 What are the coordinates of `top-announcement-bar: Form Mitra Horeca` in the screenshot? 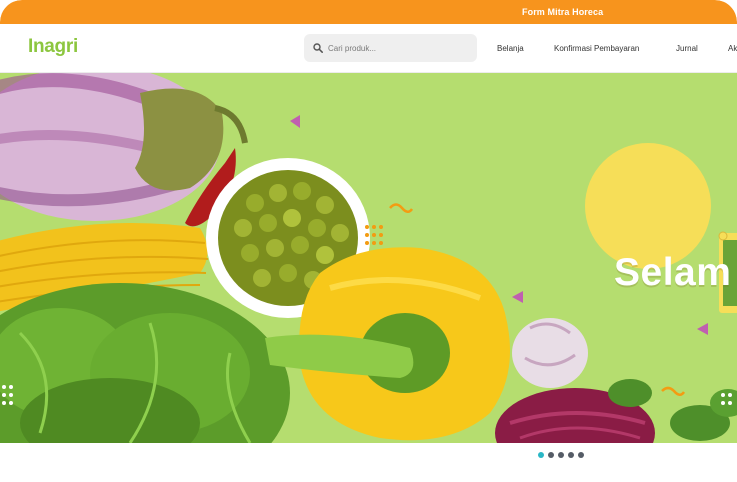 It's located at (368, 12).